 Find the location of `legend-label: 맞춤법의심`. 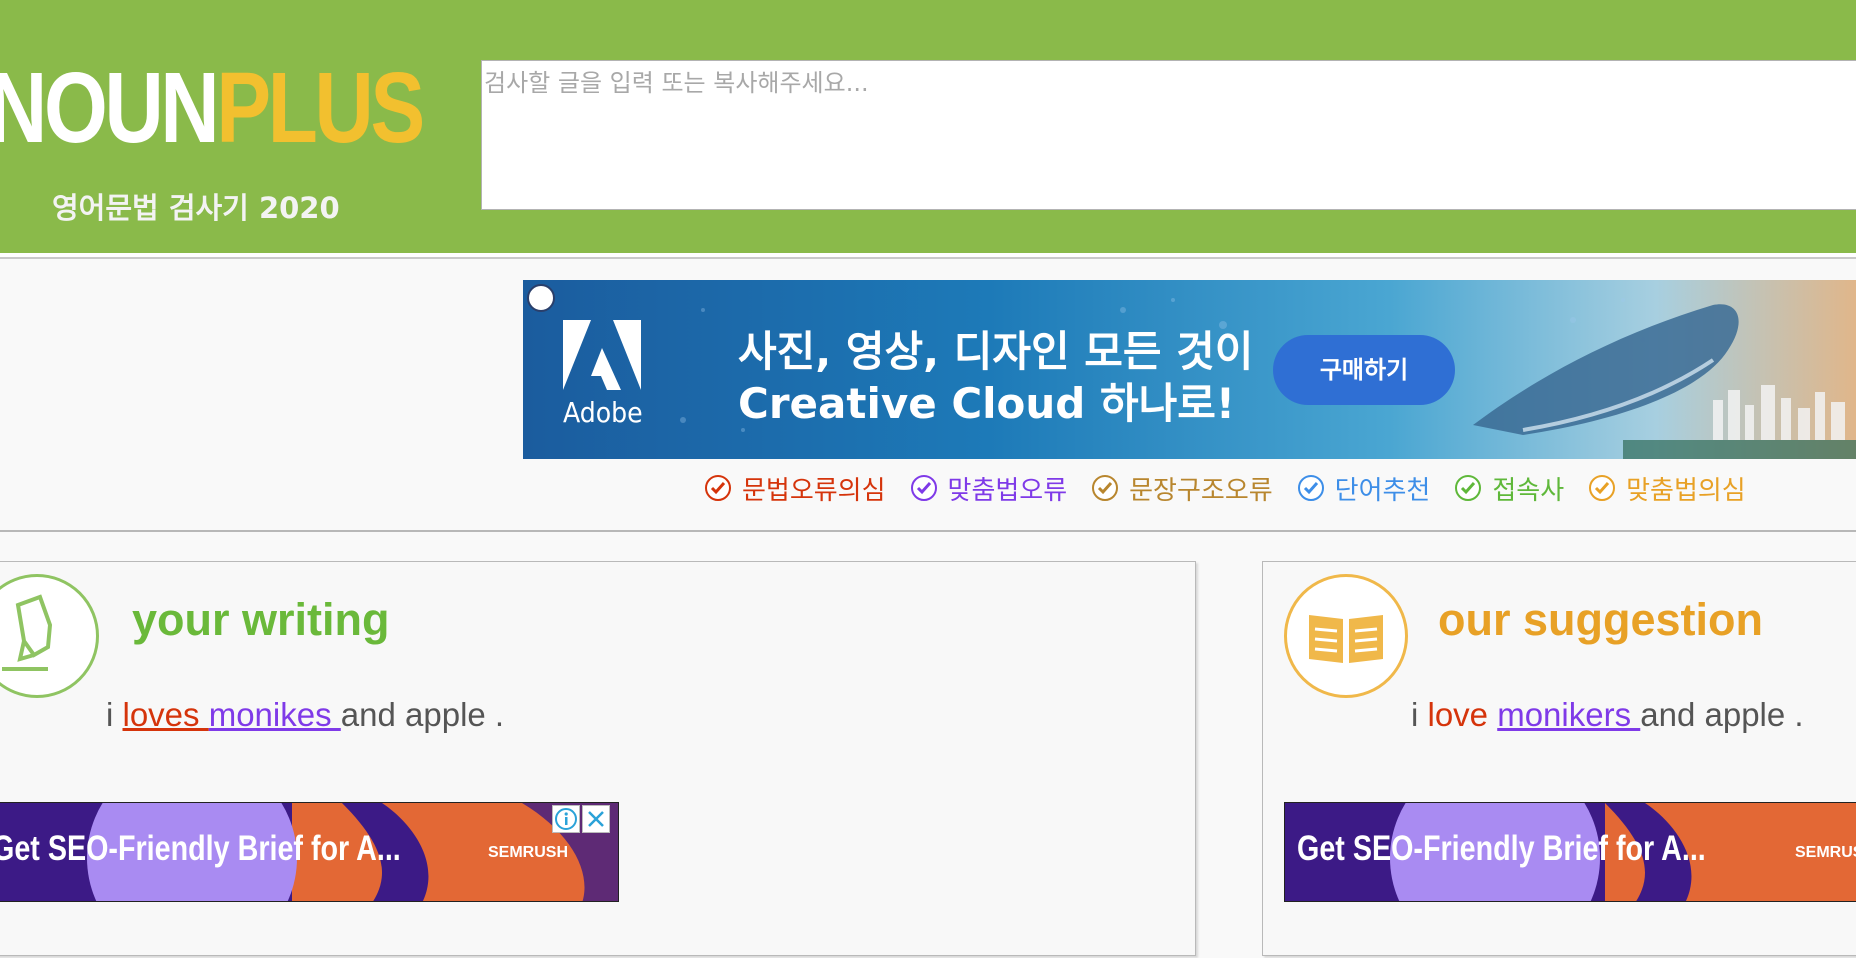

legend-label: 맞춤법의심 is located at coordinates (1686, 490).